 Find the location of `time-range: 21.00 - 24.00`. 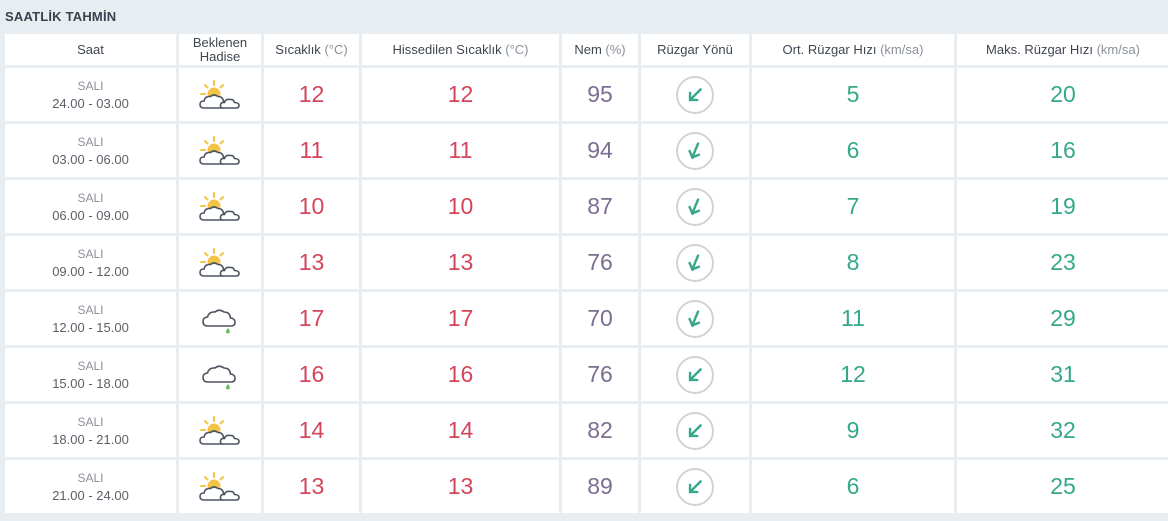

time-range: 21.00 - 24.00 is located at coordinates (90, 495).